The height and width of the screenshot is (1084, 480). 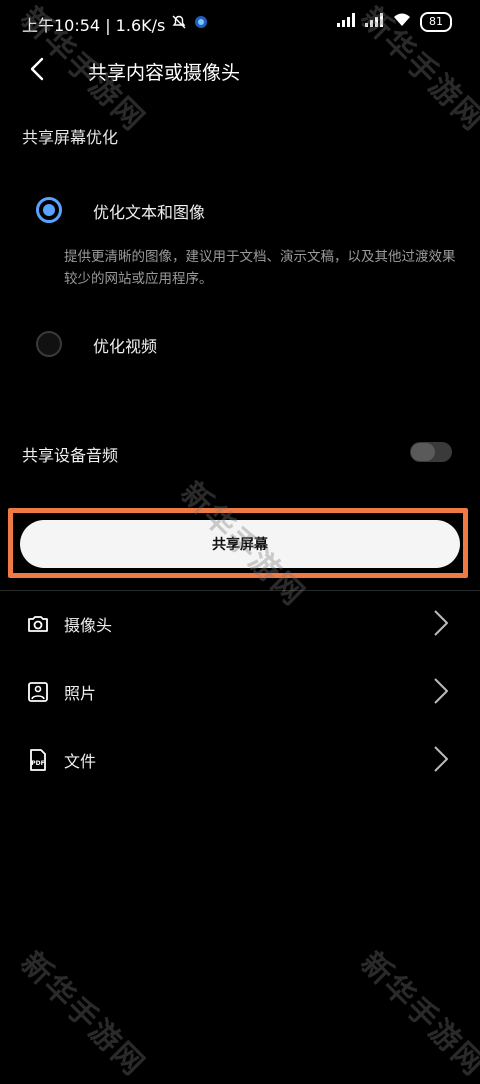 I want to click on pdf-file-icon: PDF, so click(x=38, y=760).